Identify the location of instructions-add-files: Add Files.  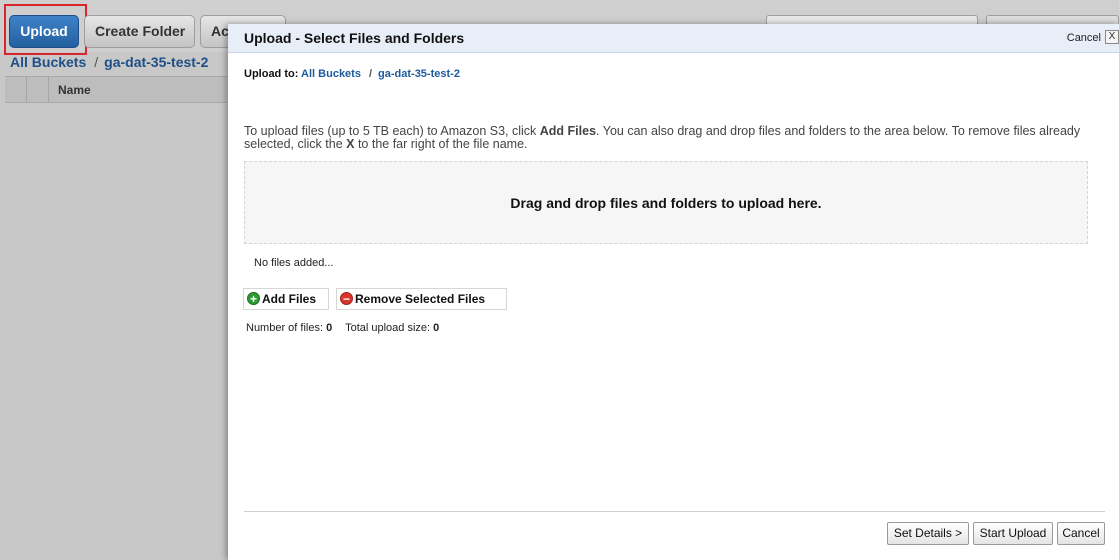
(568, 131).